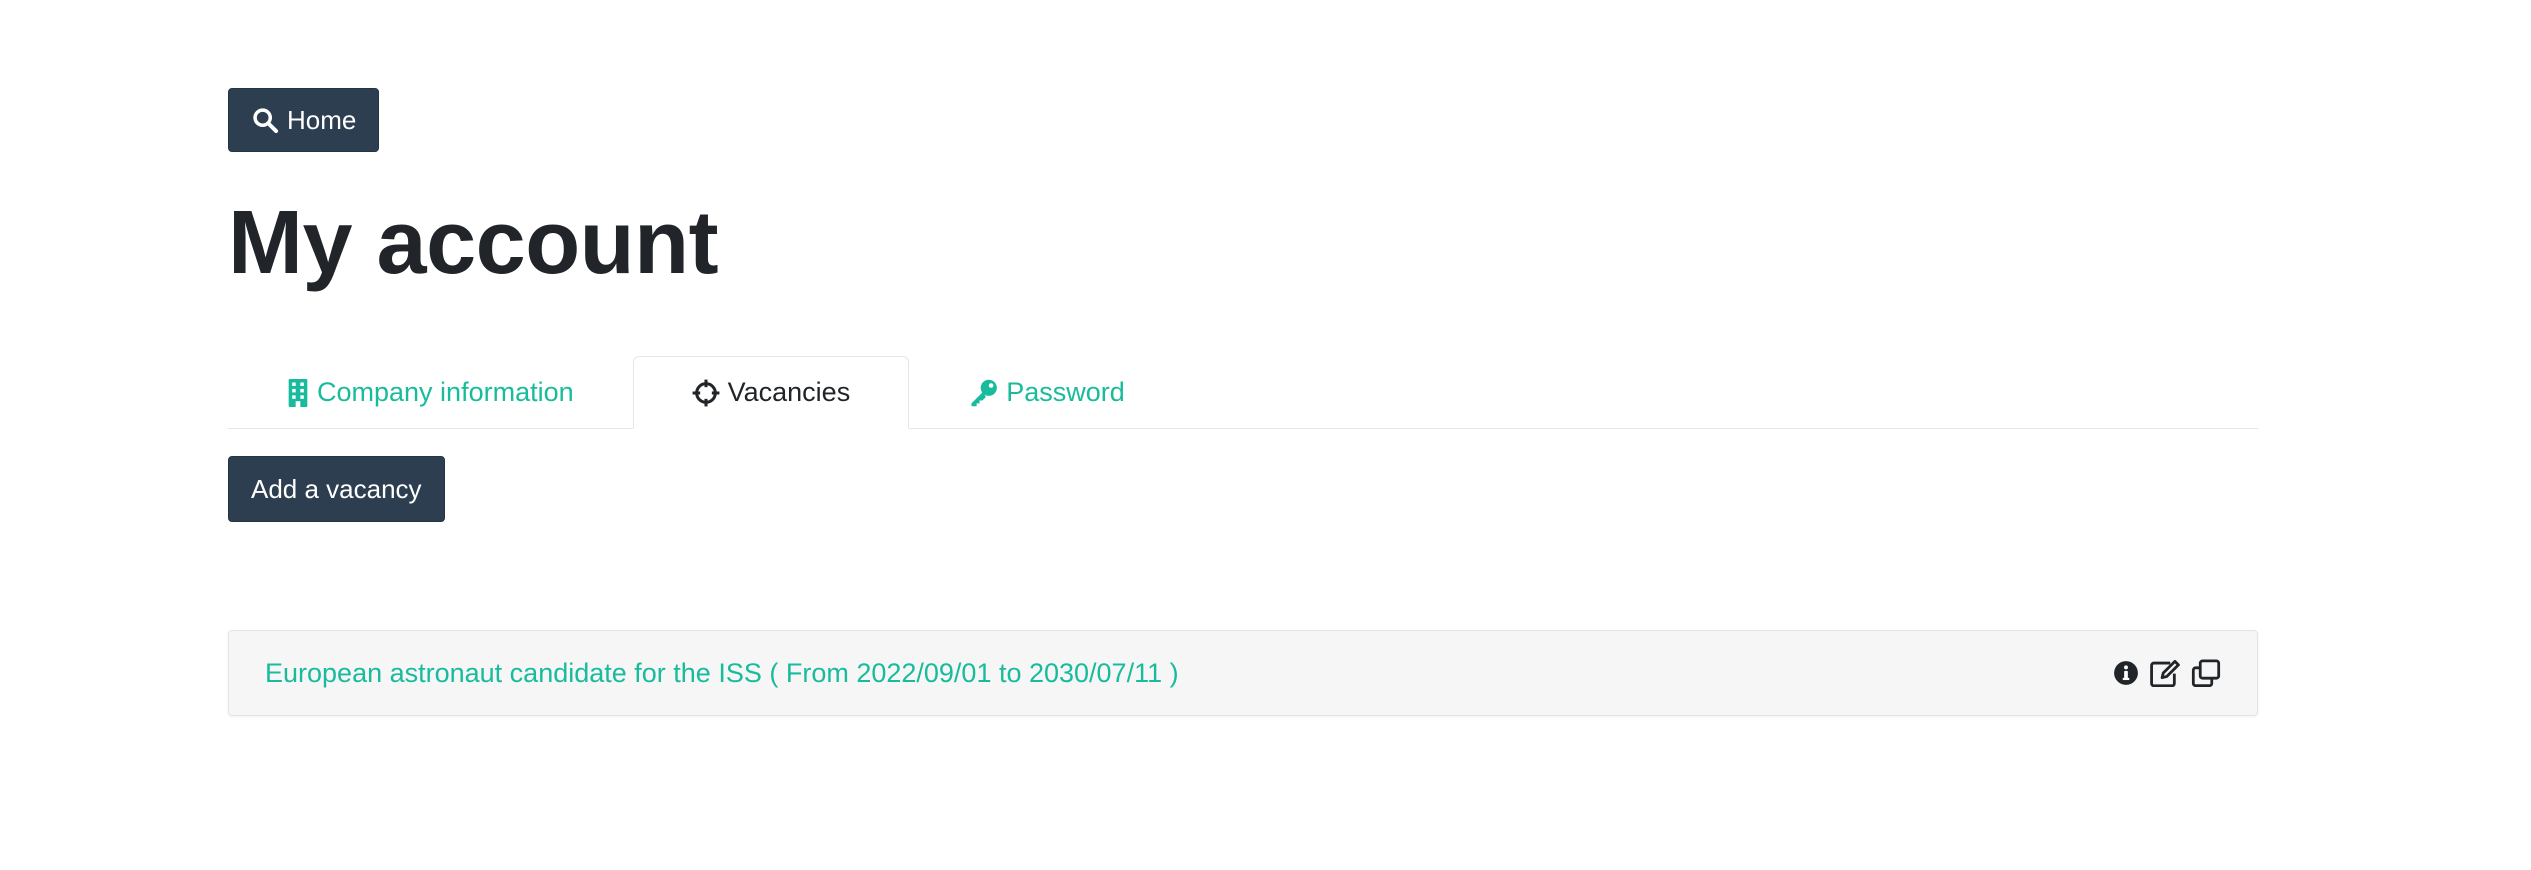 The width and height of the screenshot is (2531, 870). What do you see at coordinates (789, 392) in the screenshot?
I see `tab-vacancies-label: Vacancies` at bounding box center [789, 392].